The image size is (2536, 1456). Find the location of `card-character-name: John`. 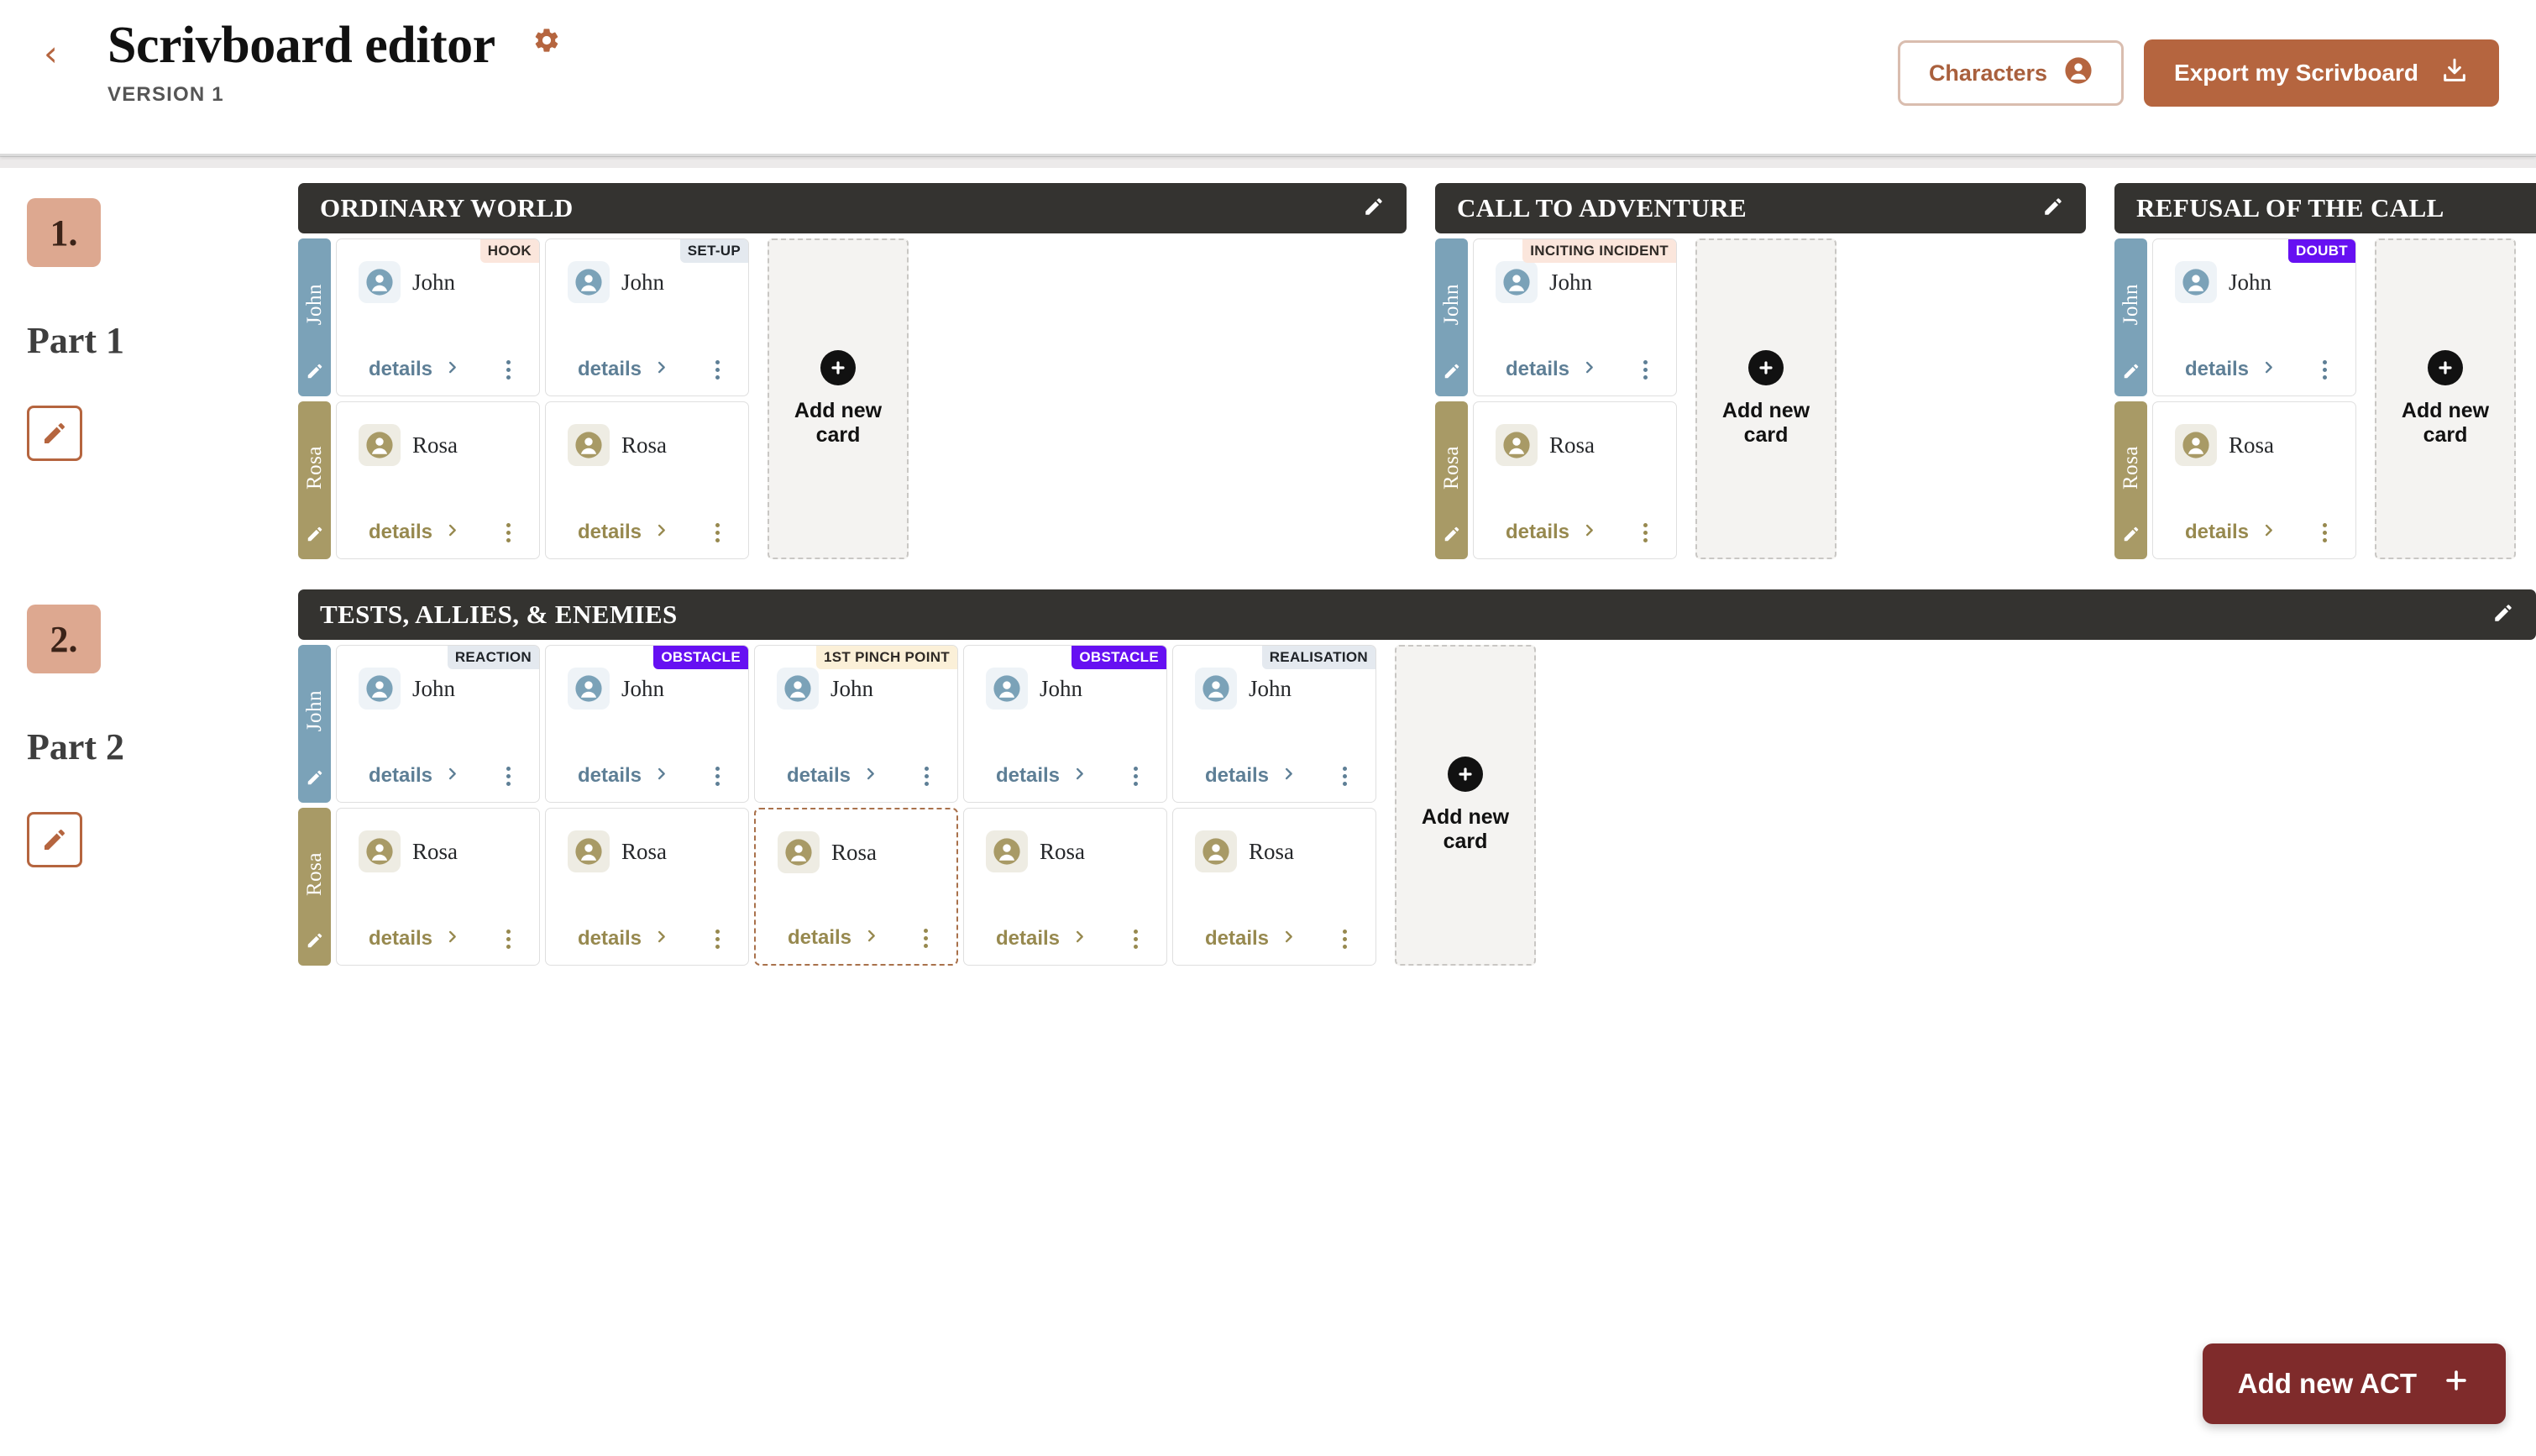

card-character-name: John is located at coordinates (434, 688).